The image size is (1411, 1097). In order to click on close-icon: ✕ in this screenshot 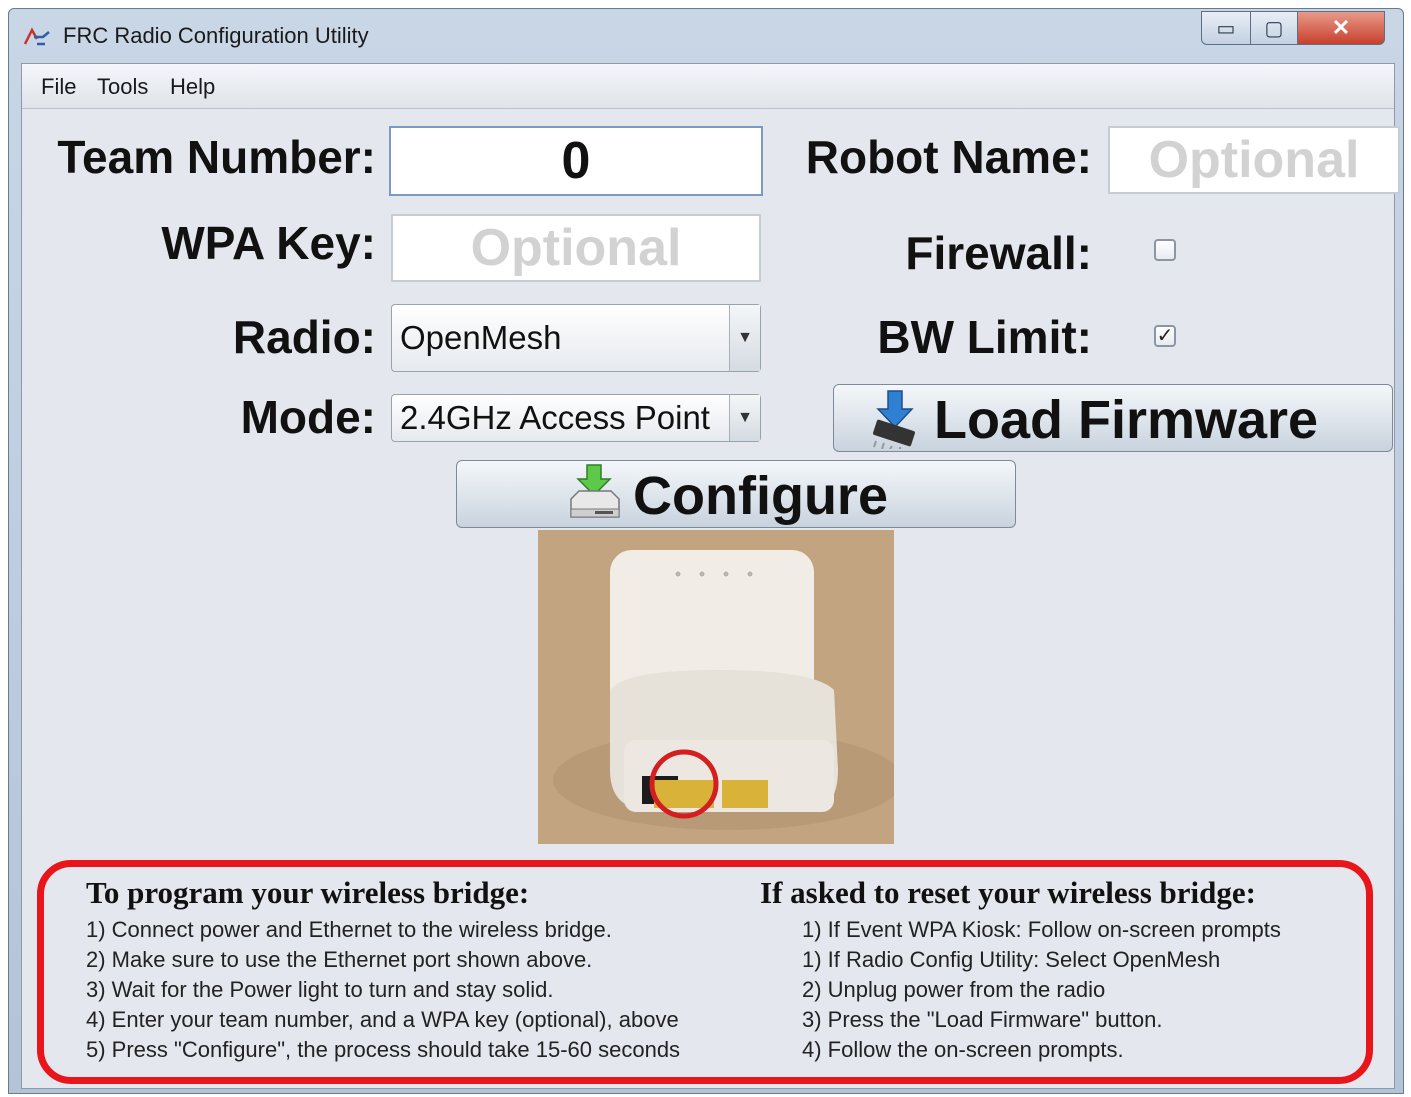, I will do `click(1341, 27)`.